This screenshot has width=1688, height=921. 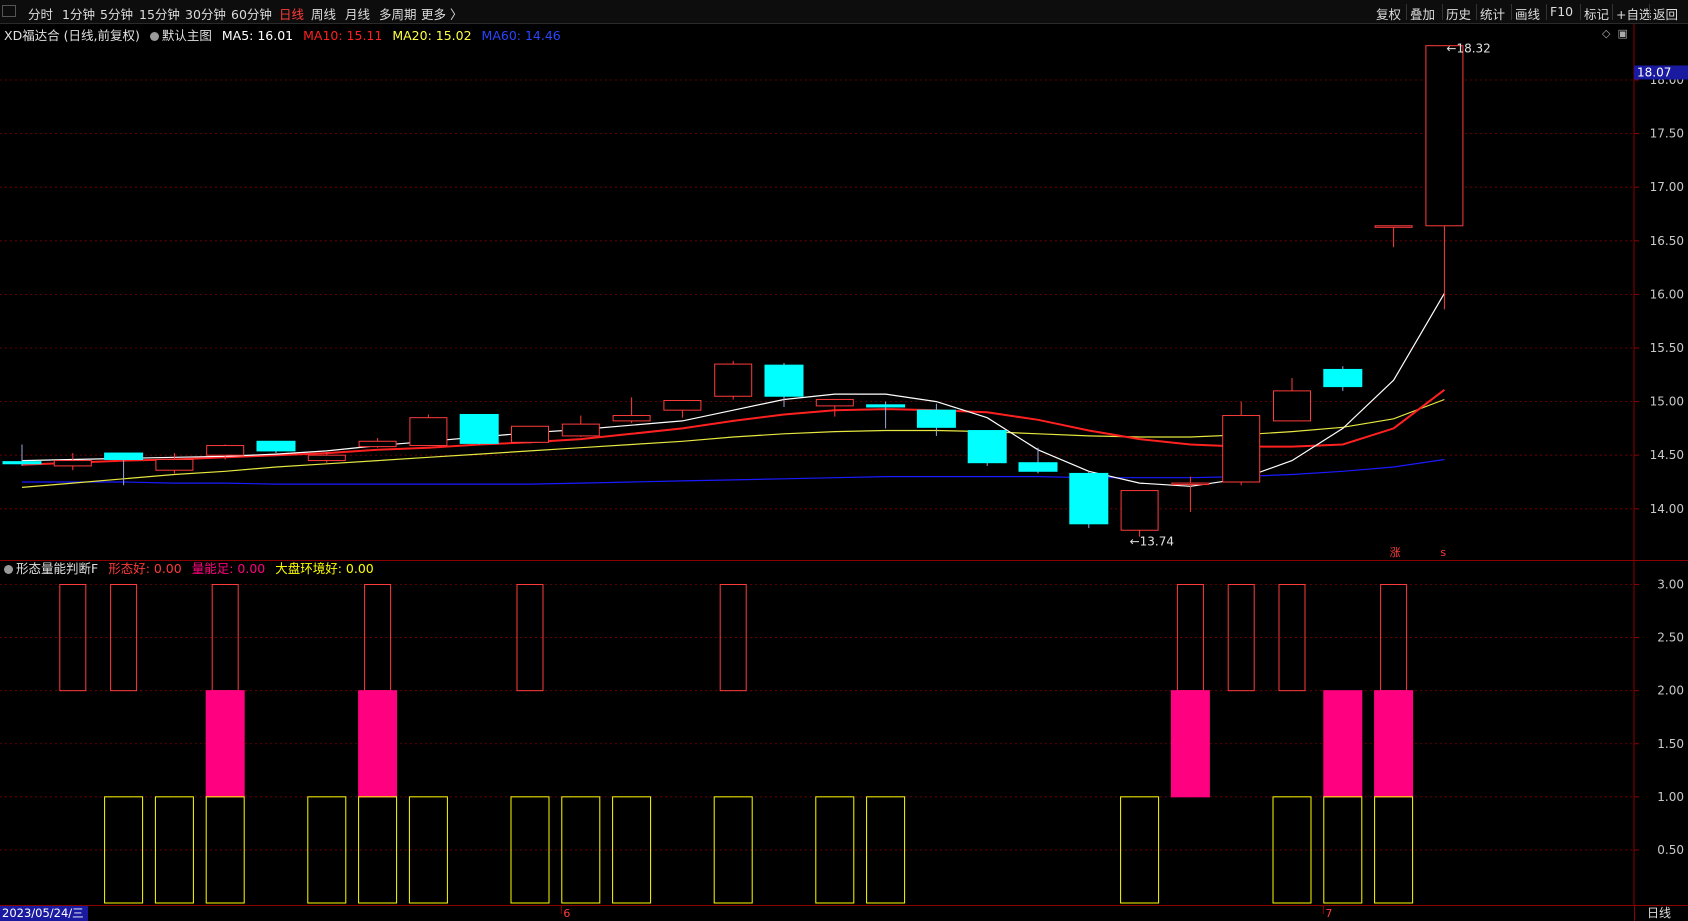 I want to click on indicator-tick-label: 1.50, so click(x=1670, y=744).